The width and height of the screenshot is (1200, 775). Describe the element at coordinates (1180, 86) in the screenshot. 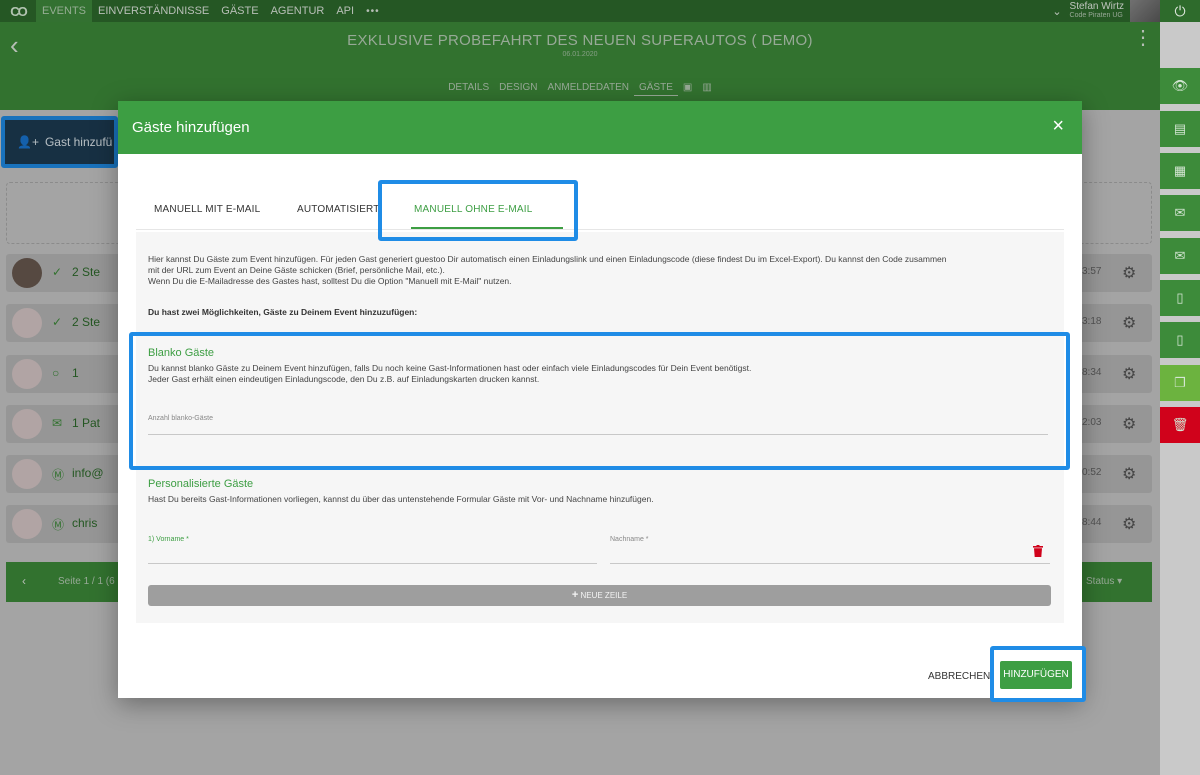

I see `preview-eye-icon: 👁` at that location.